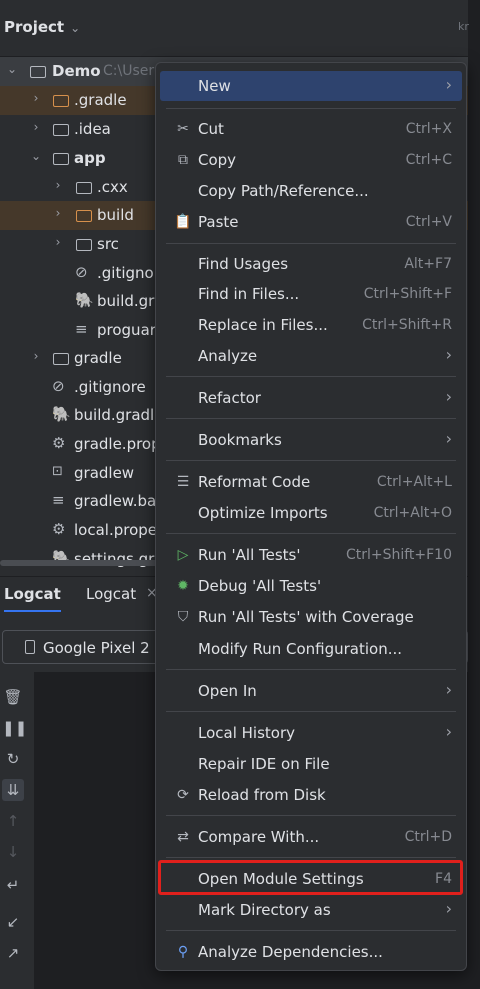  What do you see at coordinates (262, 795) in the screenshot?
I see `menu-item-label: Reload from Disk` at bounding box center [262, 795].